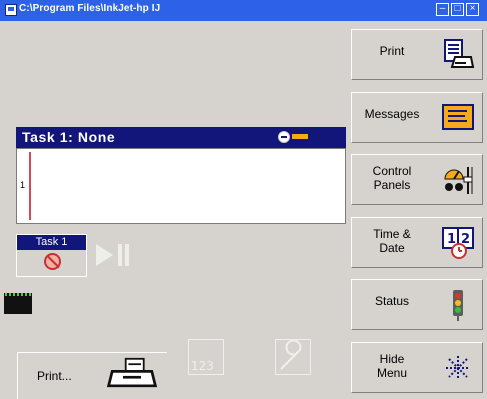  What do you see at coordinates (417, 54) in the screenshot?
I see `print-button: Print` at bounding box center [417, 54].